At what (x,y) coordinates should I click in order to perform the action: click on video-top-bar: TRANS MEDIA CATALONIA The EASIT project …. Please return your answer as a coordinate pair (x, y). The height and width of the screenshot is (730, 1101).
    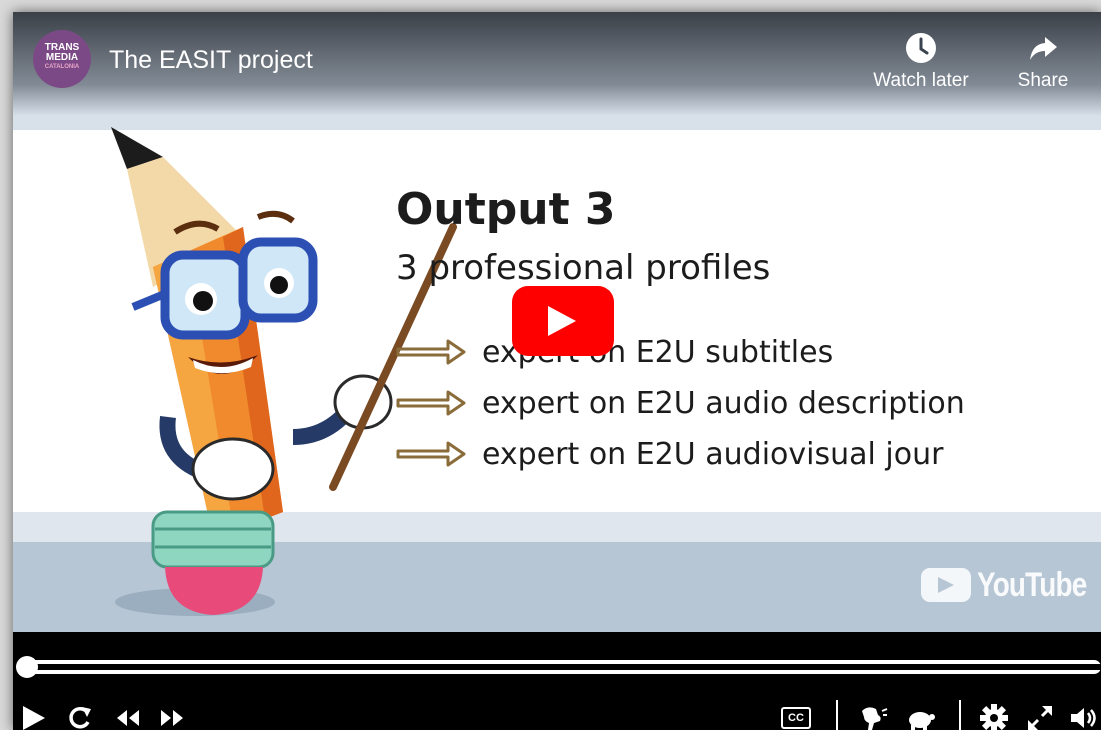
    Looking at the image, I should click on (557, 64).